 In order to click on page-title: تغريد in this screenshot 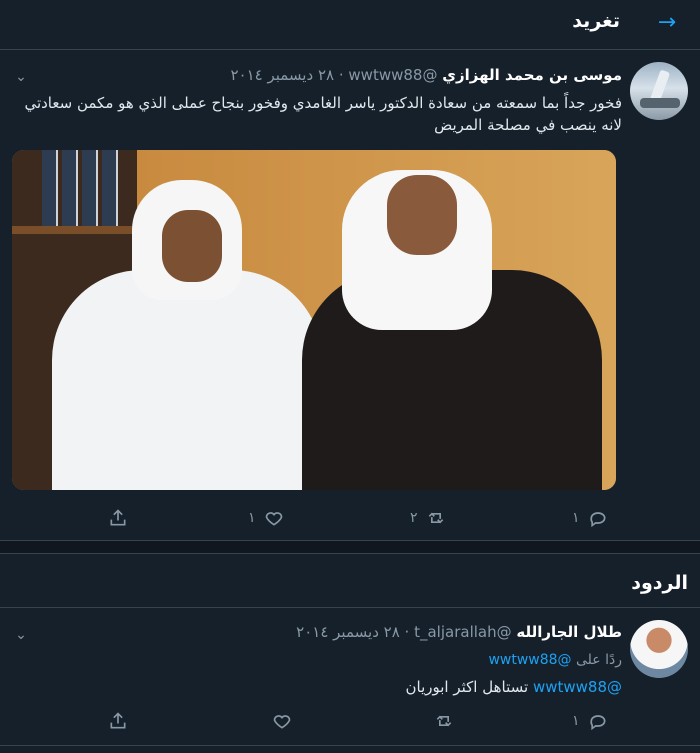, I will do `click(596, 21)`.